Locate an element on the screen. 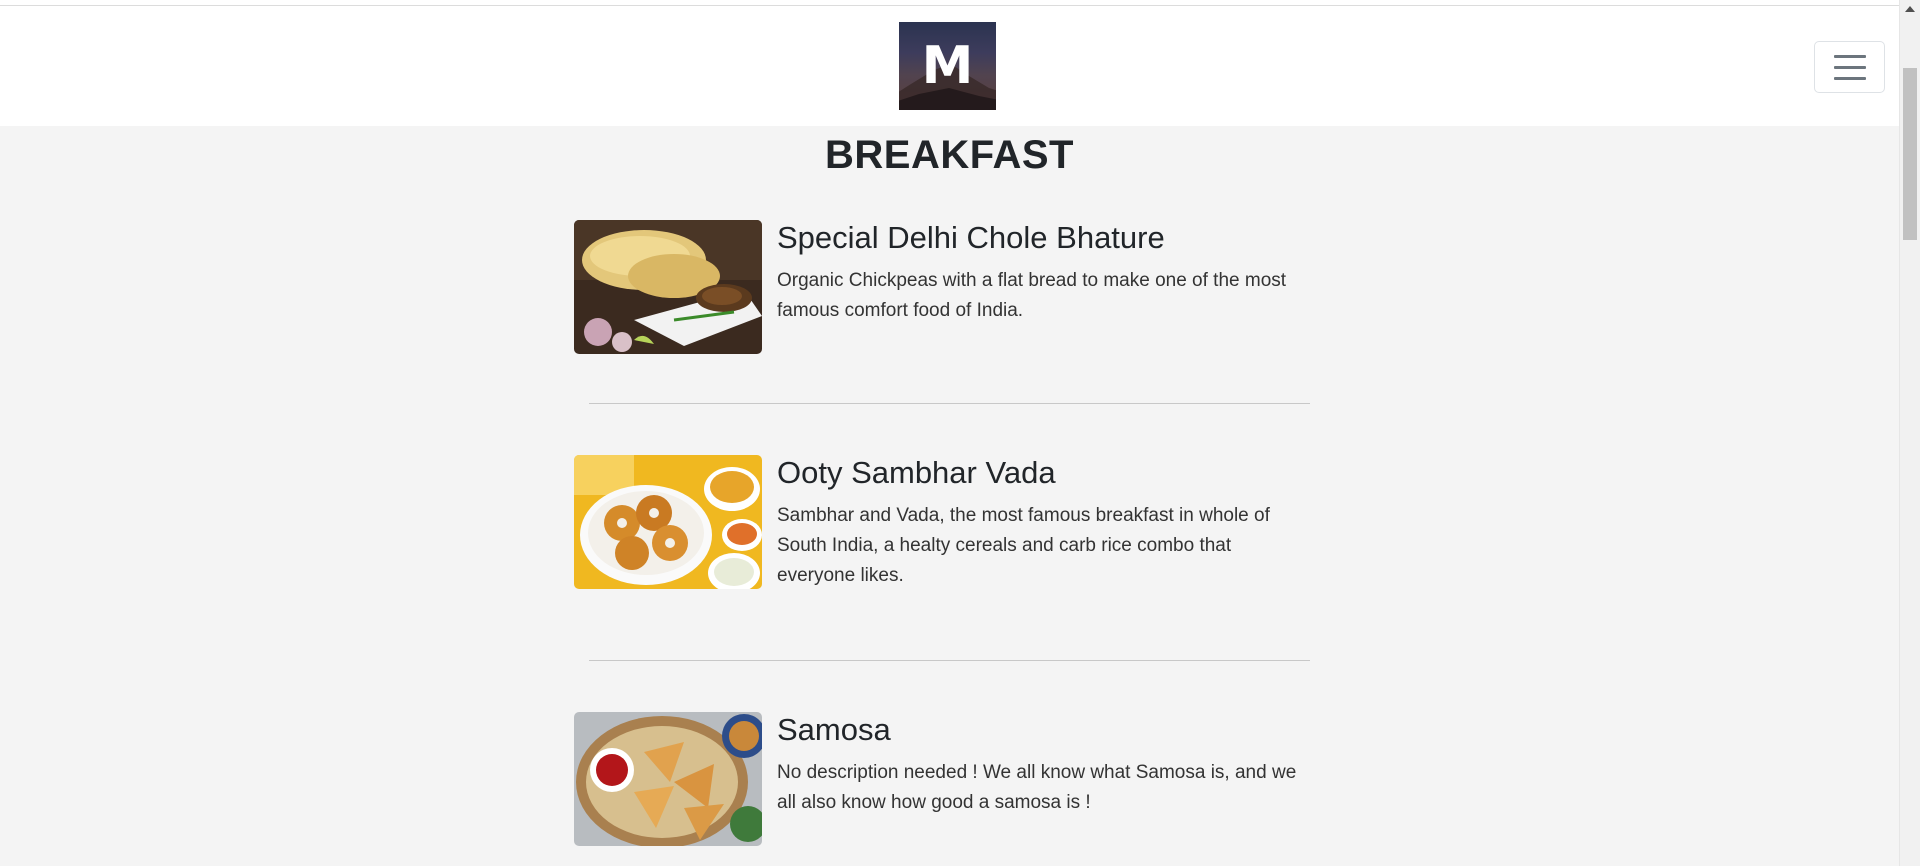  food-image-samosa is located at coordinates (668, 779).